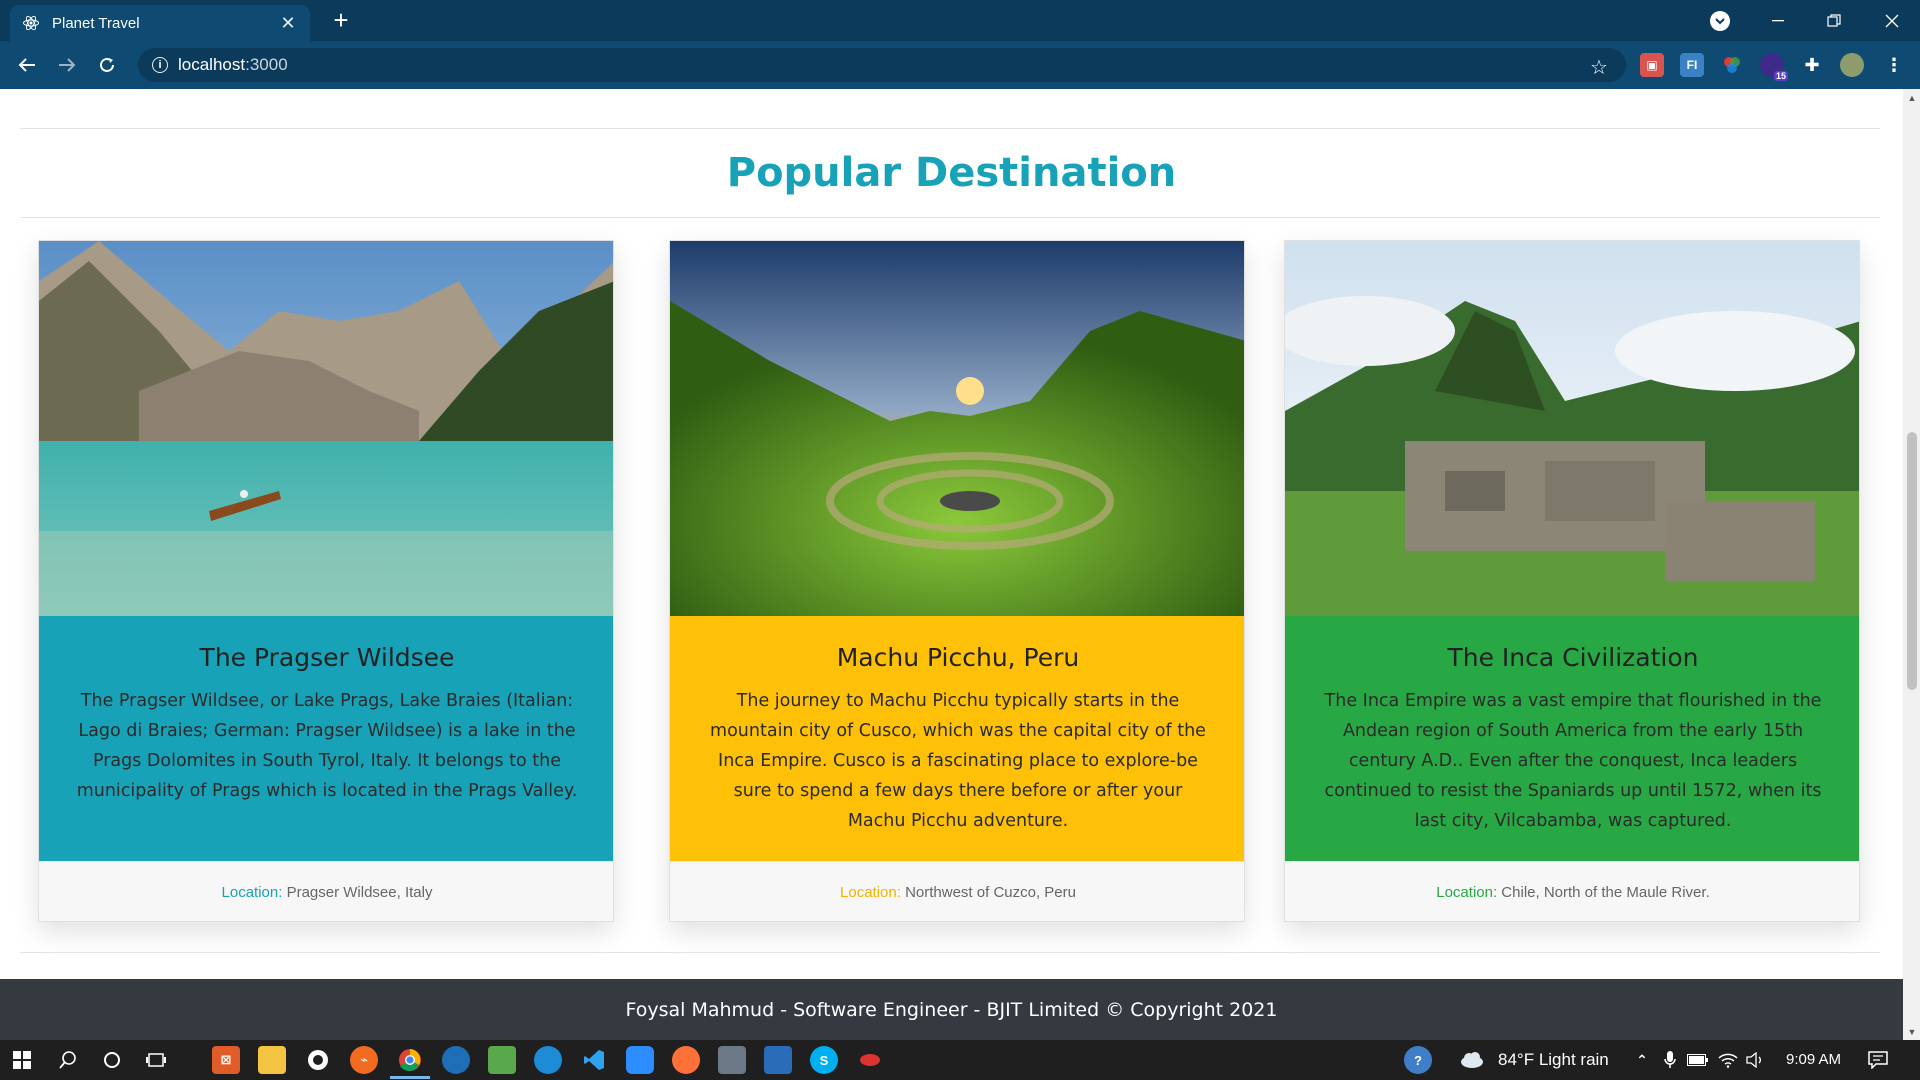 The image size is (1920, 1080). Describe the element at coordinates (156, 1060) in the screenshot. I see `task-view-icon` at that location.